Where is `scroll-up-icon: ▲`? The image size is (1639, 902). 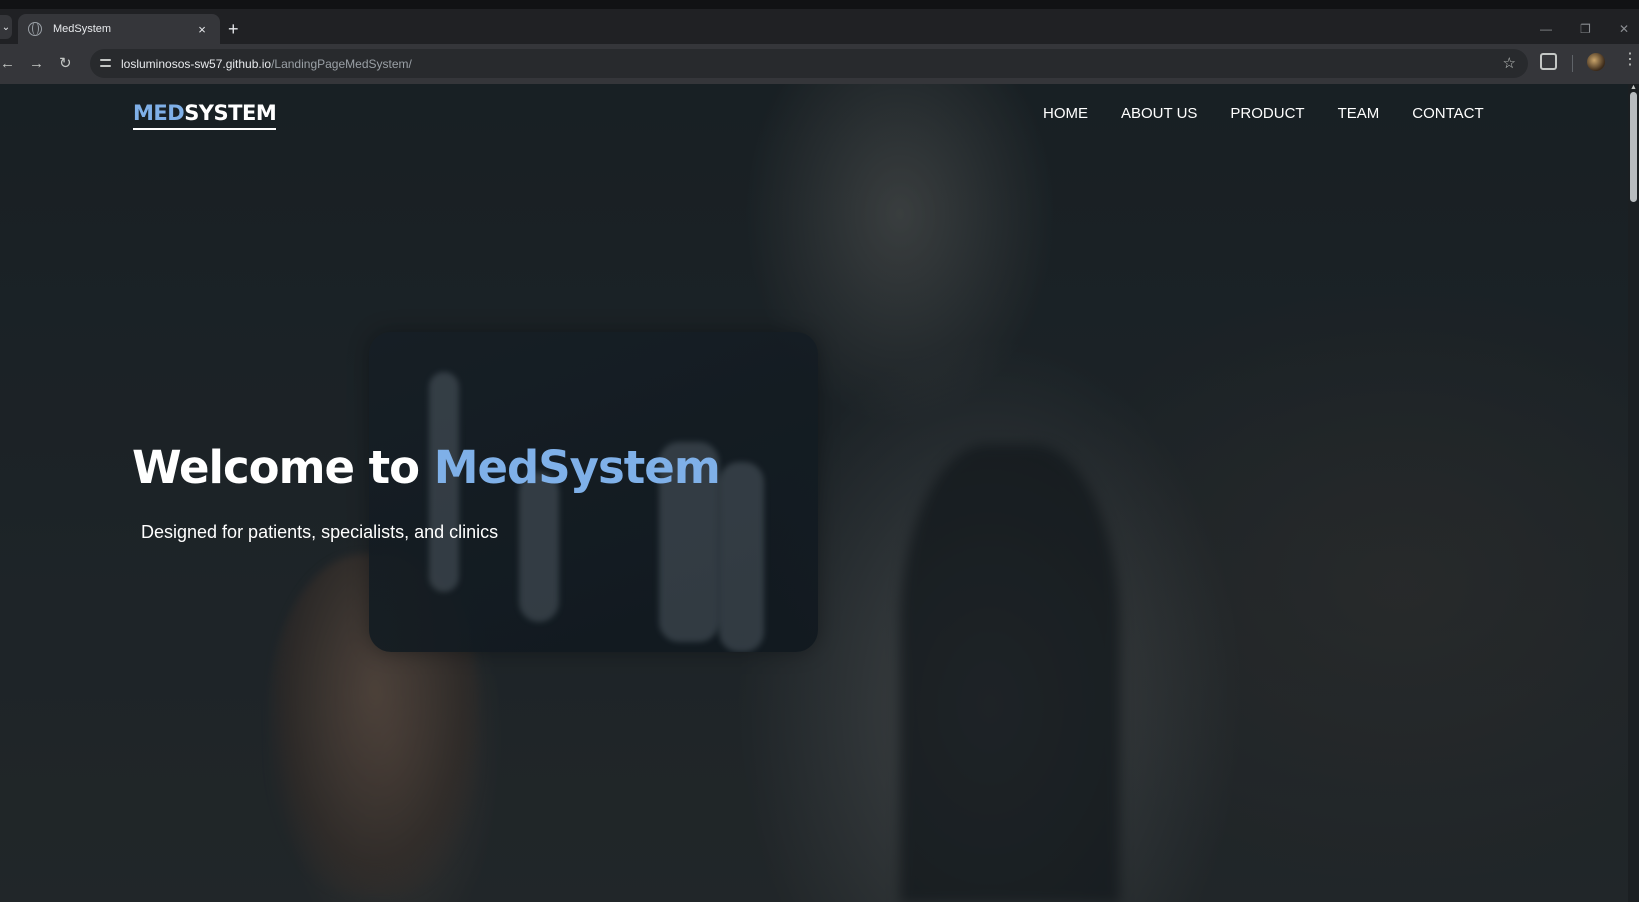 scroll-up-icon: ▲ is located at coordinates (1633, 87).